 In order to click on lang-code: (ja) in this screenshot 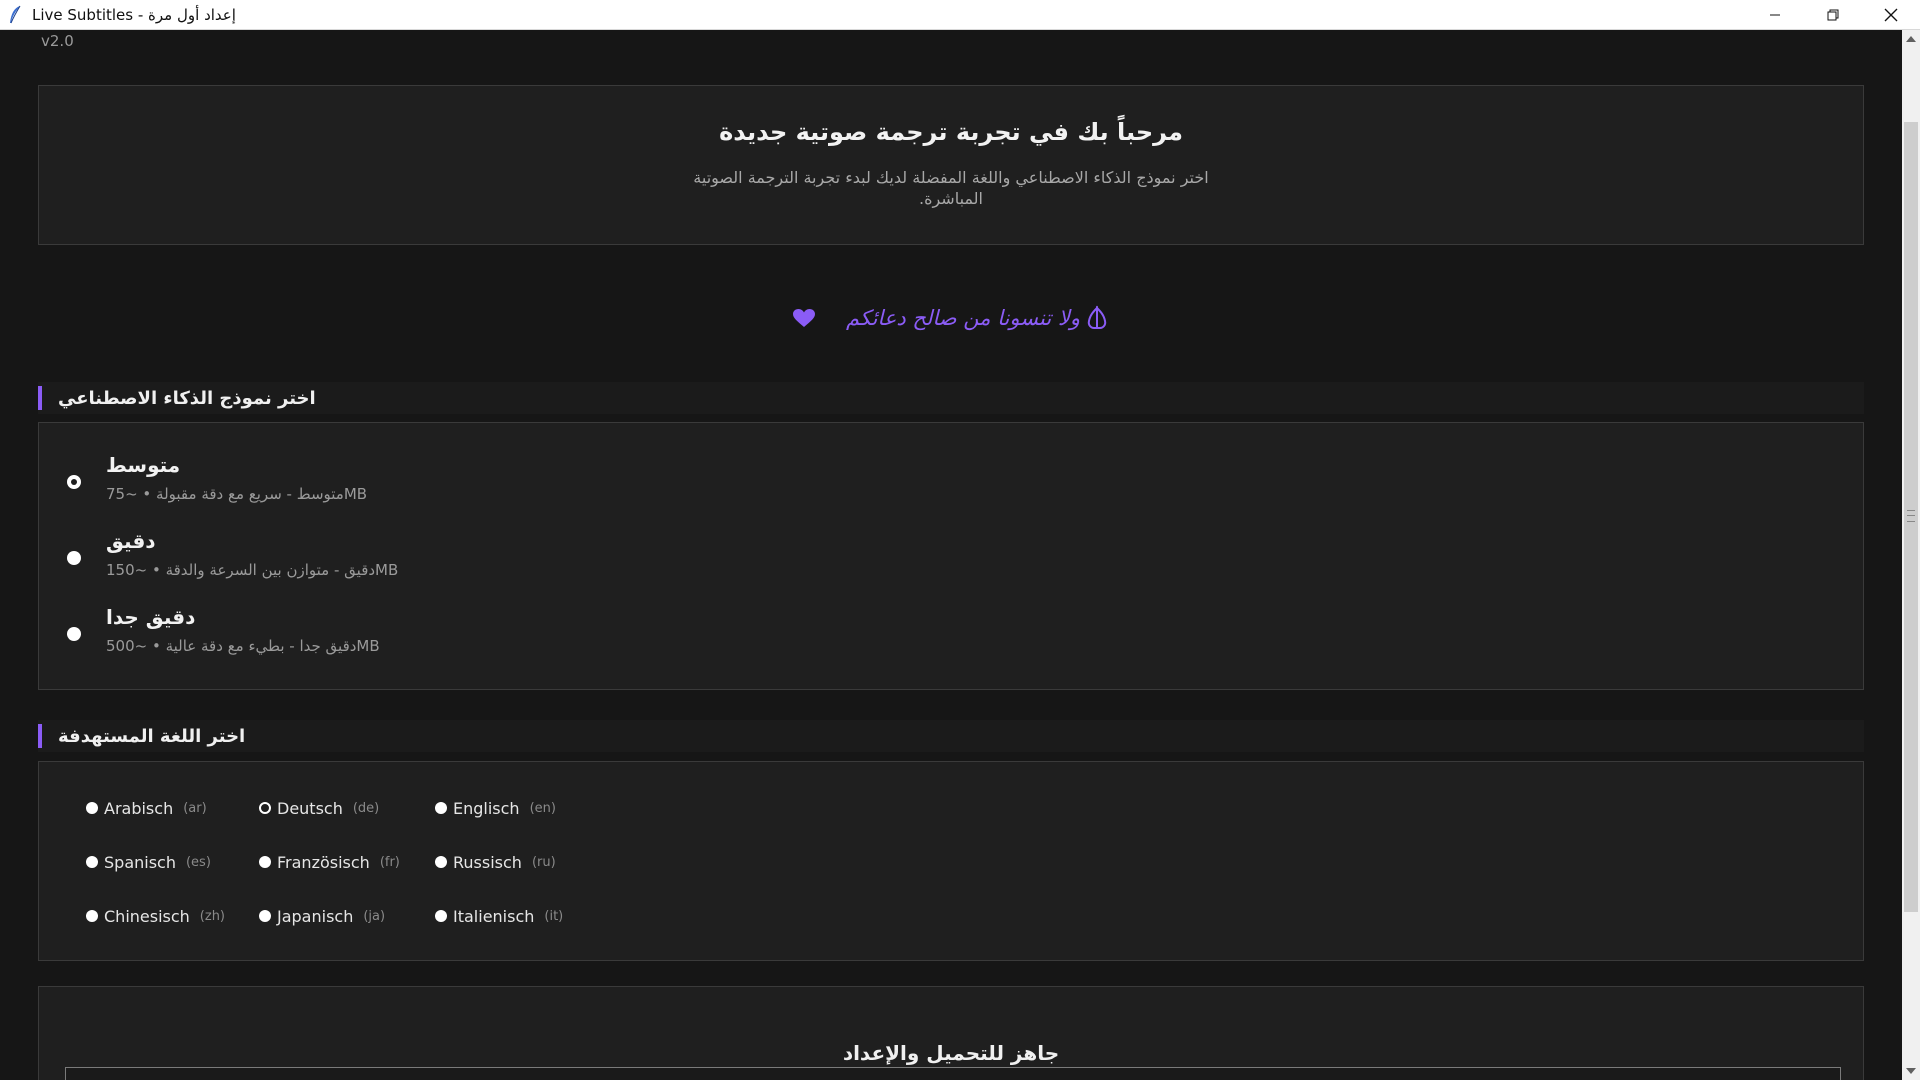, I will do `click(374, 916)`.